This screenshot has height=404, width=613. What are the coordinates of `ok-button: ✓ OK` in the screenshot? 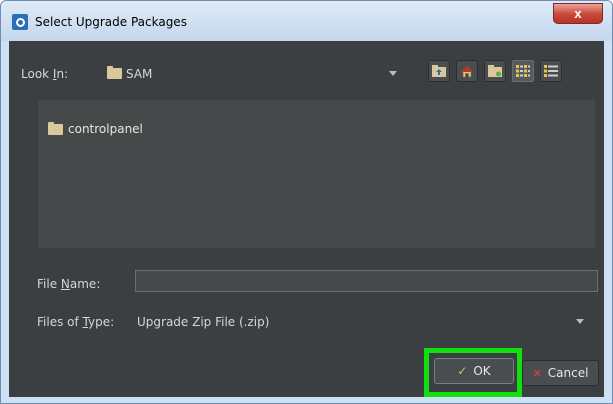 It's located at (474, 371).